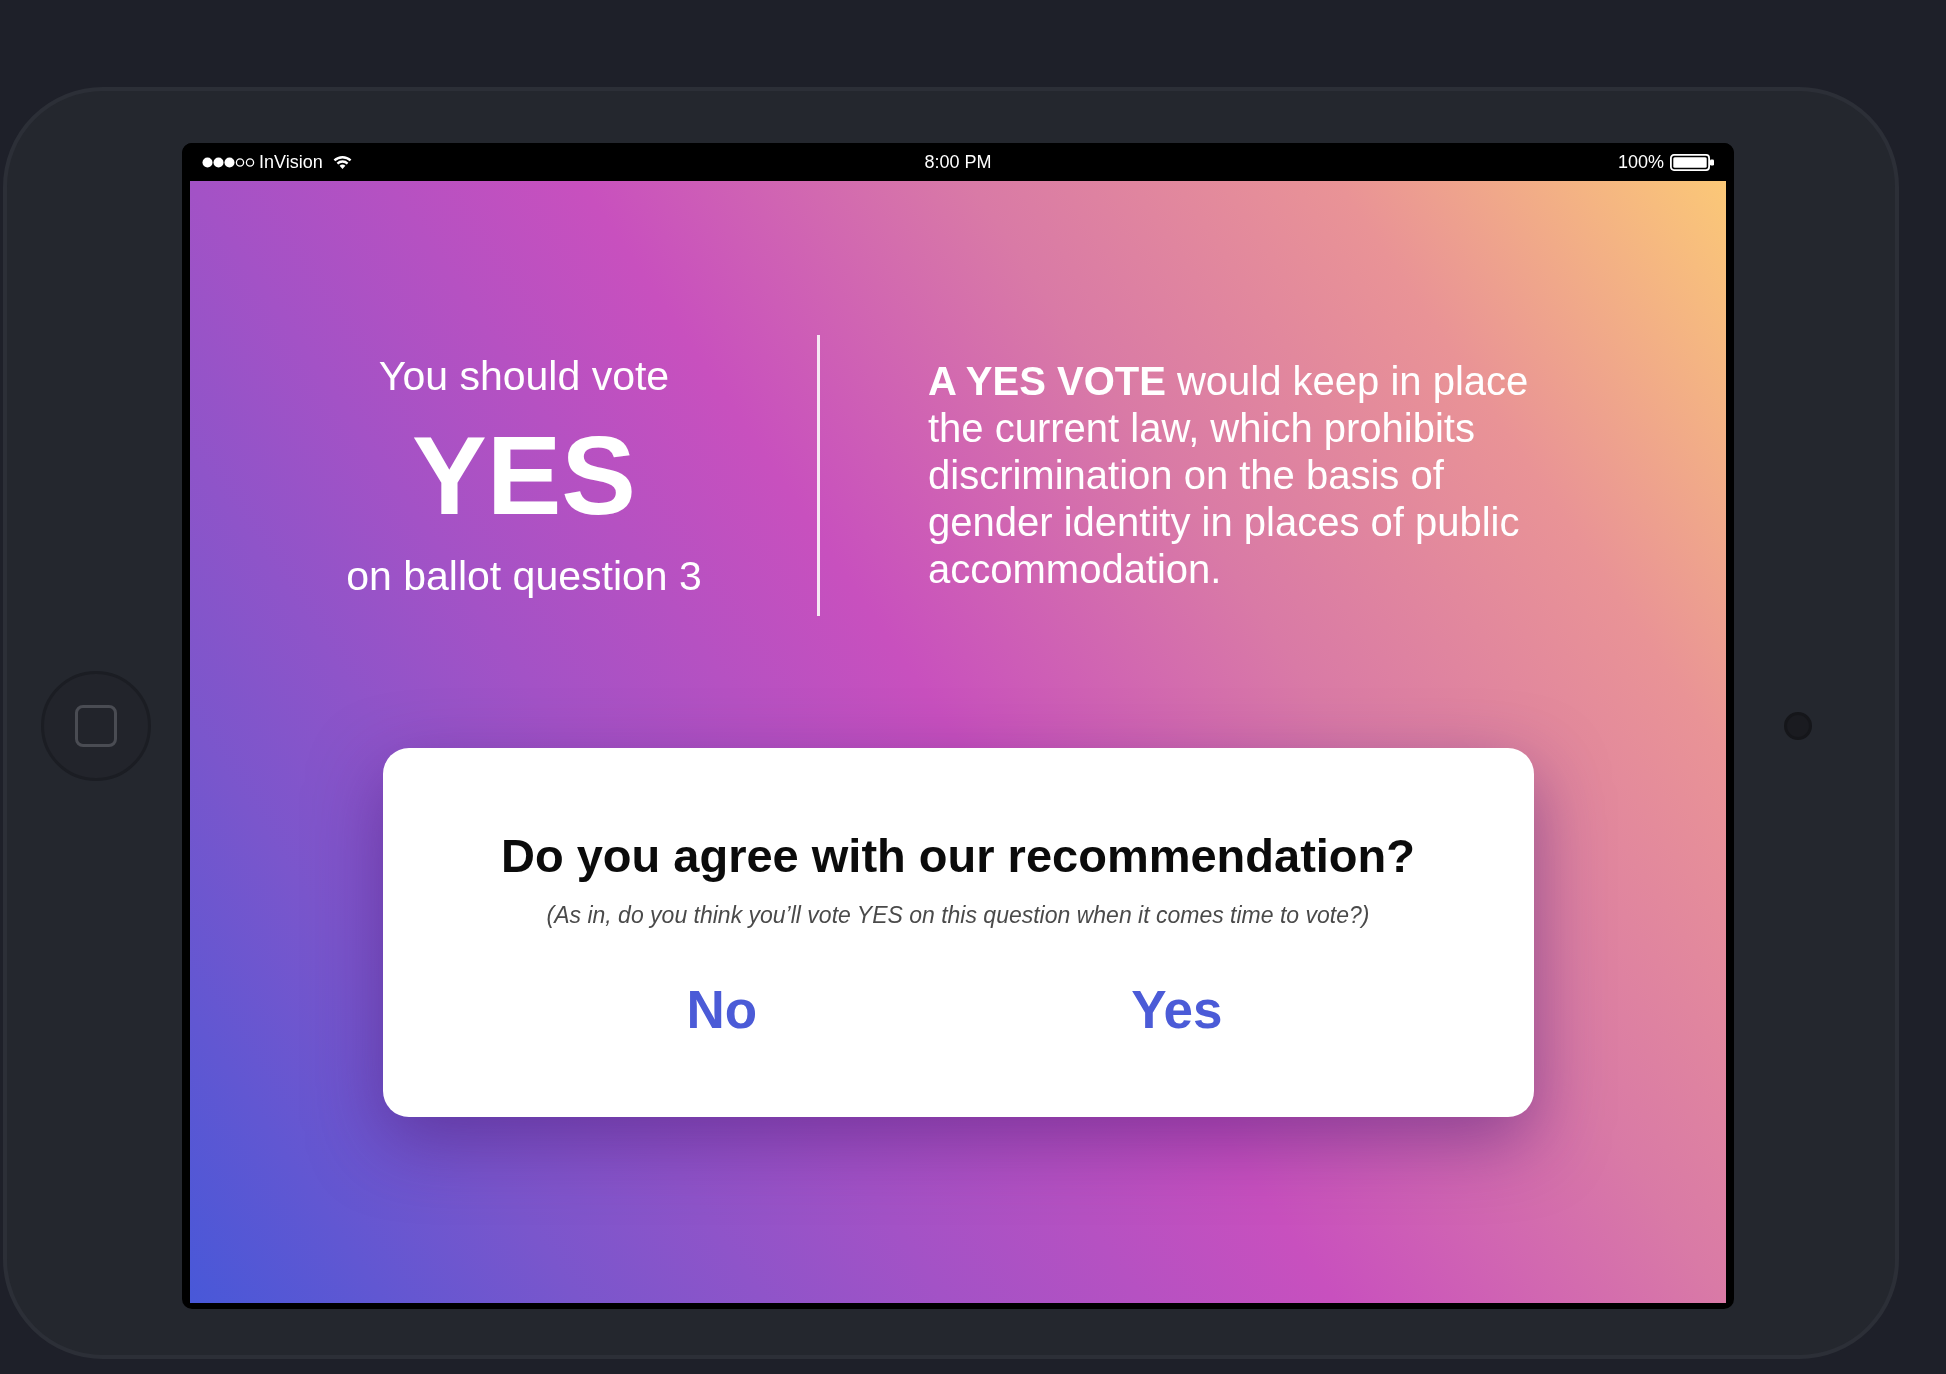  Describe the element at coordinates (291, 162) in the screenshot. I see `carrier-name: InVision` at that location.